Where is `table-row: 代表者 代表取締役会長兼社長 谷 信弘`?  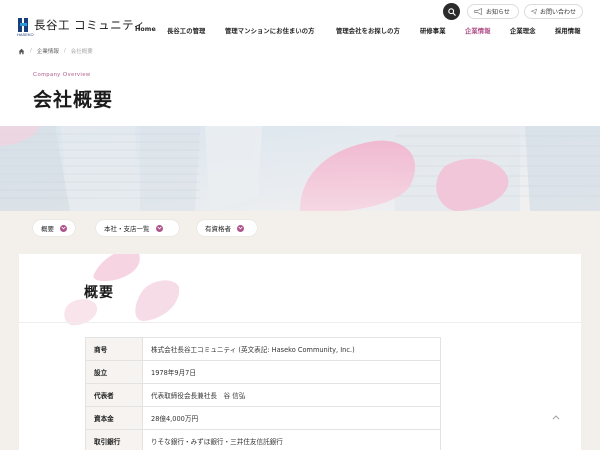
table-row: 代表者 代表取締役会長兼社長 谷 信弘 is located at coordinates (263, 395).